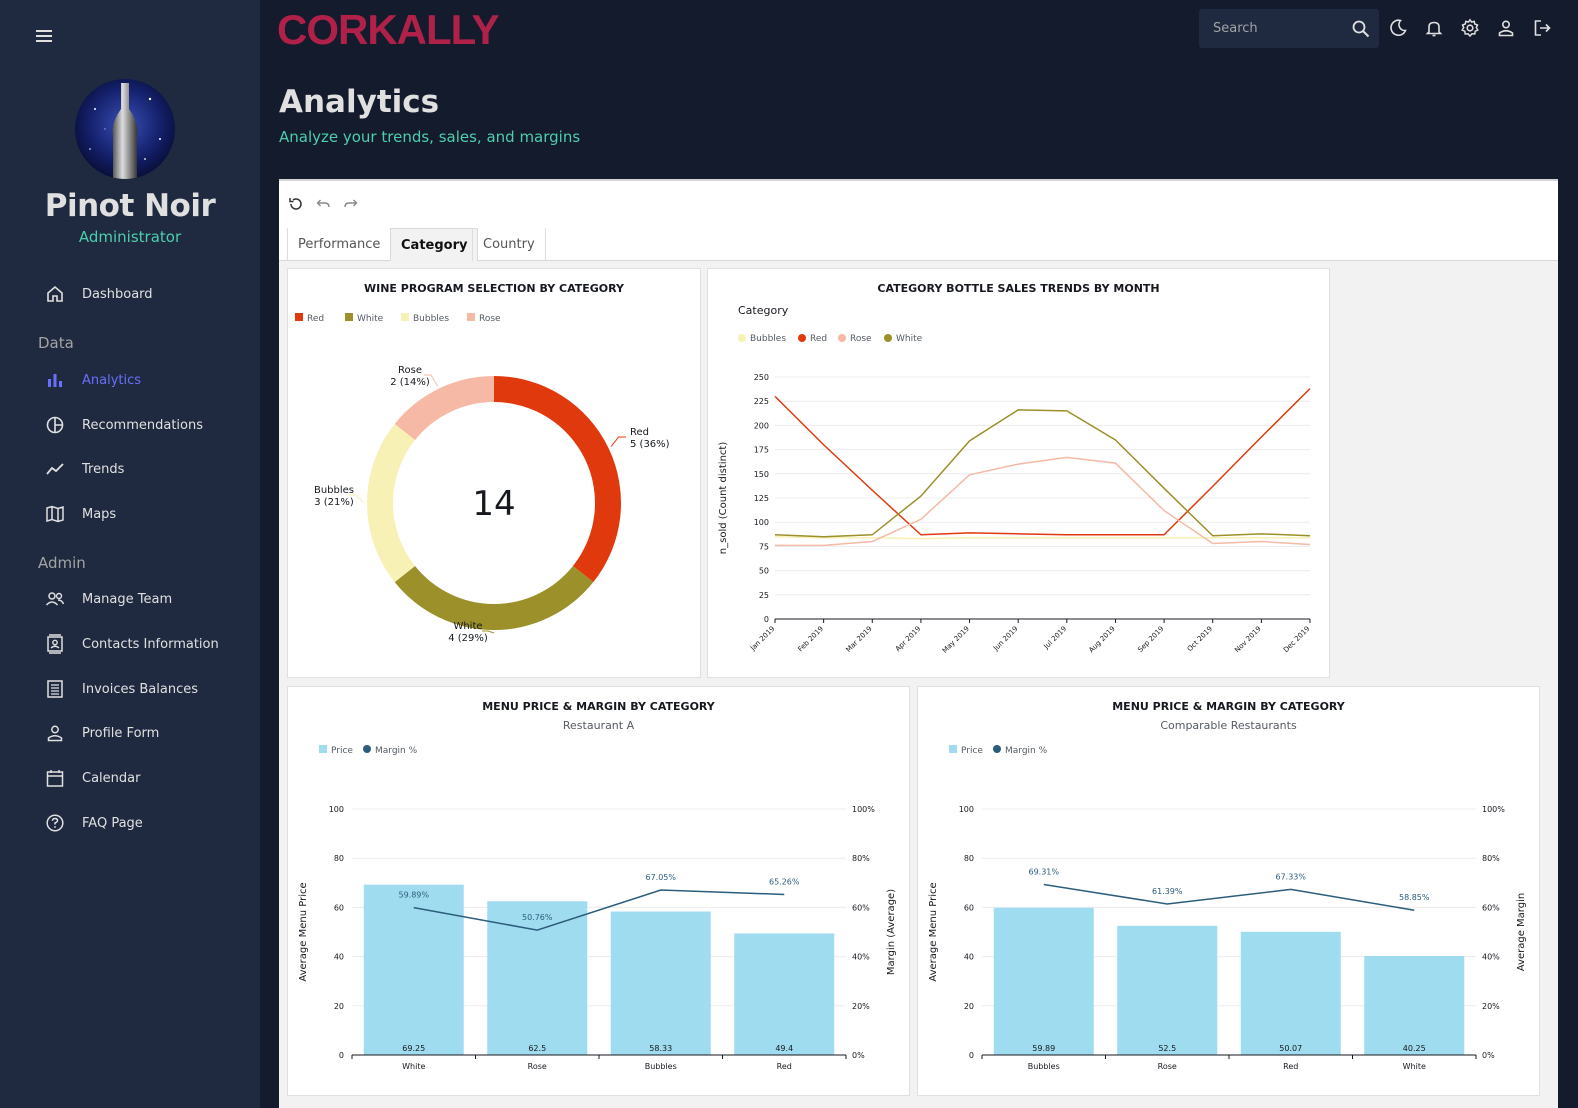 This screenshot has width=1578, height=1108. What do you see at coordinates (130, 469) in the screenshot?
I see `sidebar-item-trends: Trends` at bounding box center [130, 469].